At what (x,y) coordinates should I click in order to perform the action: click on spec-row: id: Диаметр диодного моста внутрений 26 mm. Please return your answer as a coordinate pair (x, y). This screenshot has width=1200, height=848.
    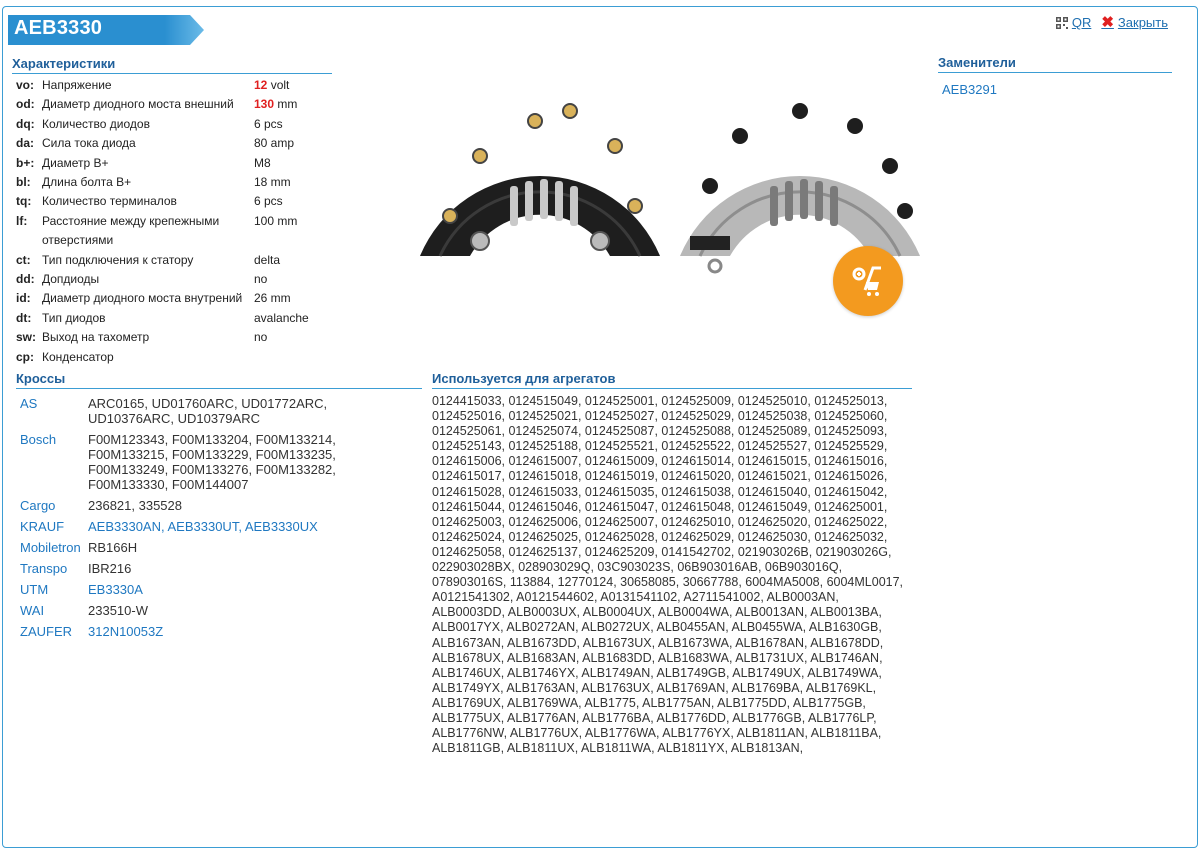
    Looking at the image, I should click on (181, 298).